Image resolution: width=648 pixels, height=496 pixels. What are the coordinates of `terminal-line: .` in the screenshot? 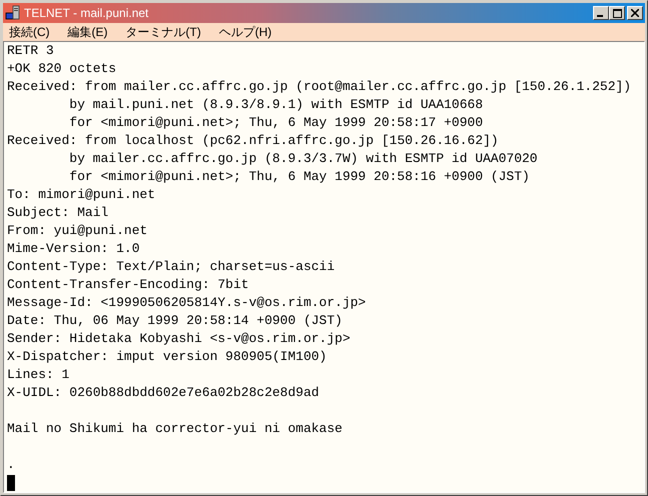 It's located at (11, 465).